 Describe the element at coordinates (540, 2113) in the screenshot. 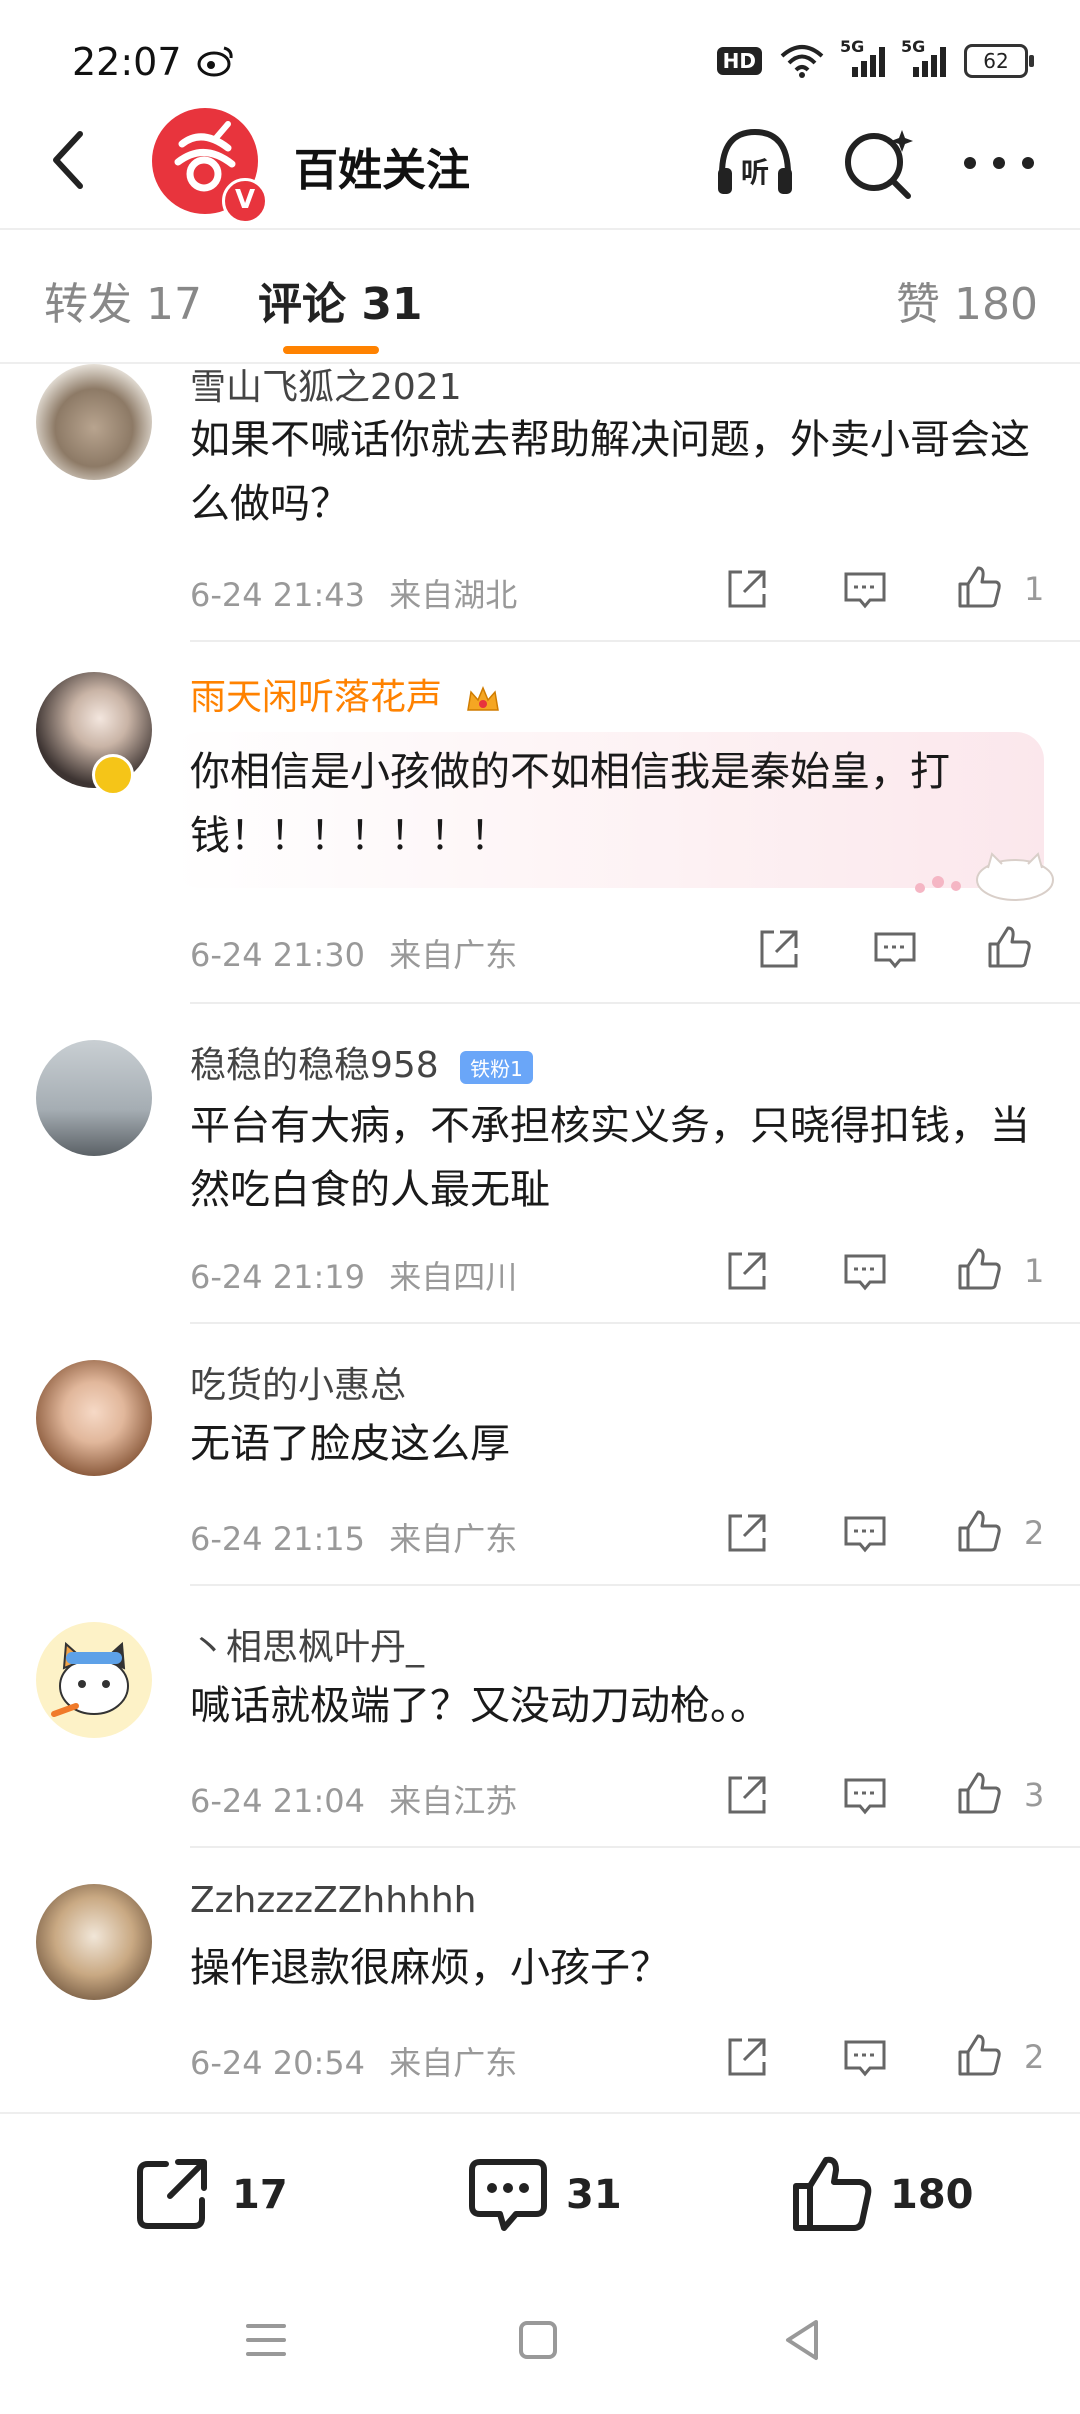

I see `bottom-bar-divider` at that location.